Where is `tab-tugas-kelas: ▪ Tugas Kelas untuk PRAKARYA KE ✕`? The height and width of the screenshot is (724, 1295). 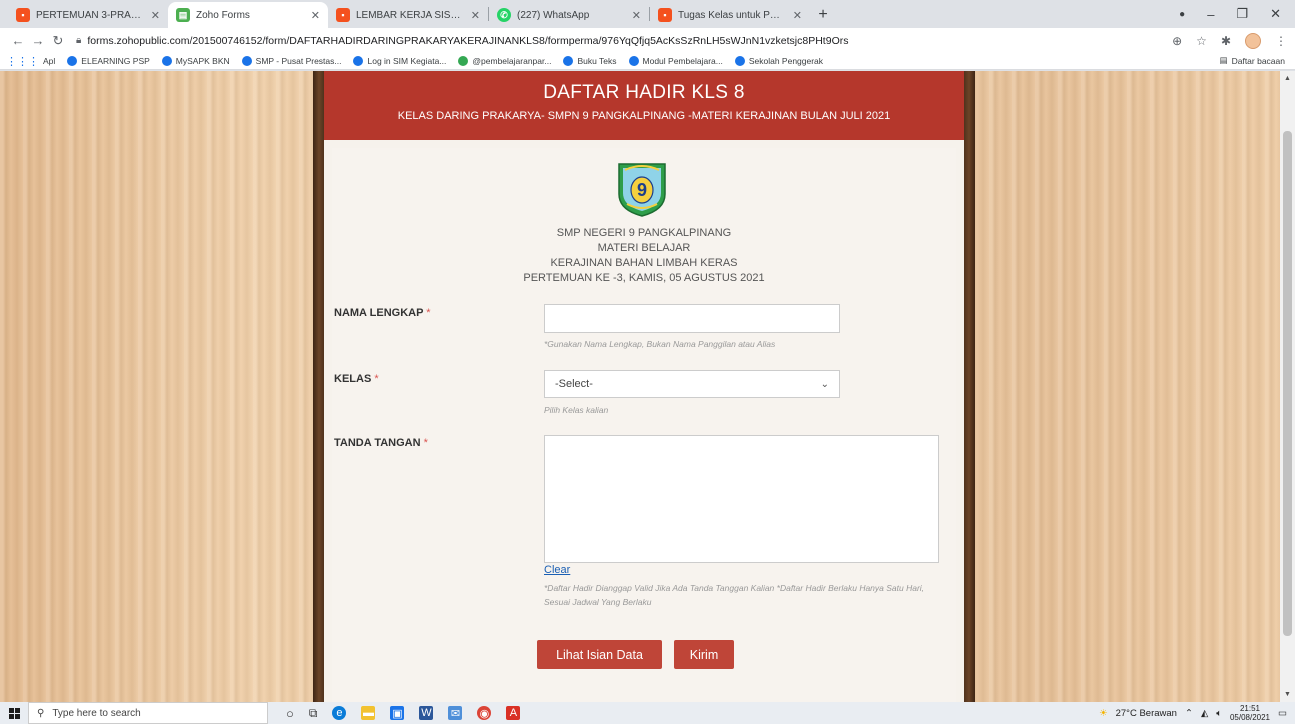 tab-tugas-kelas: ▪ Tugas Kelas untuk PRAKARYA KE ✕ is located at coordinates (730, 15).